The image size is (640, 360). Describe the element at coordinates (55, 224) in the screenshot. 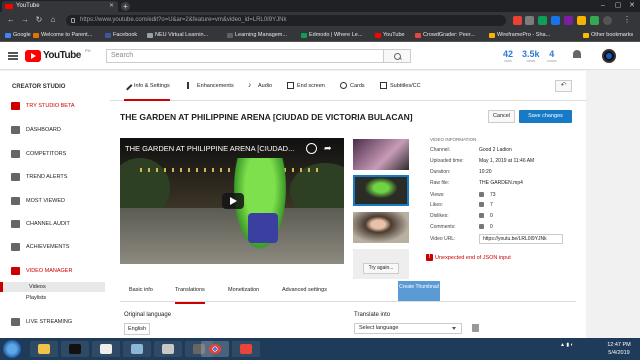

I see `sidebar-item-channel-audit: CHANNEL AUDIT` at that location.